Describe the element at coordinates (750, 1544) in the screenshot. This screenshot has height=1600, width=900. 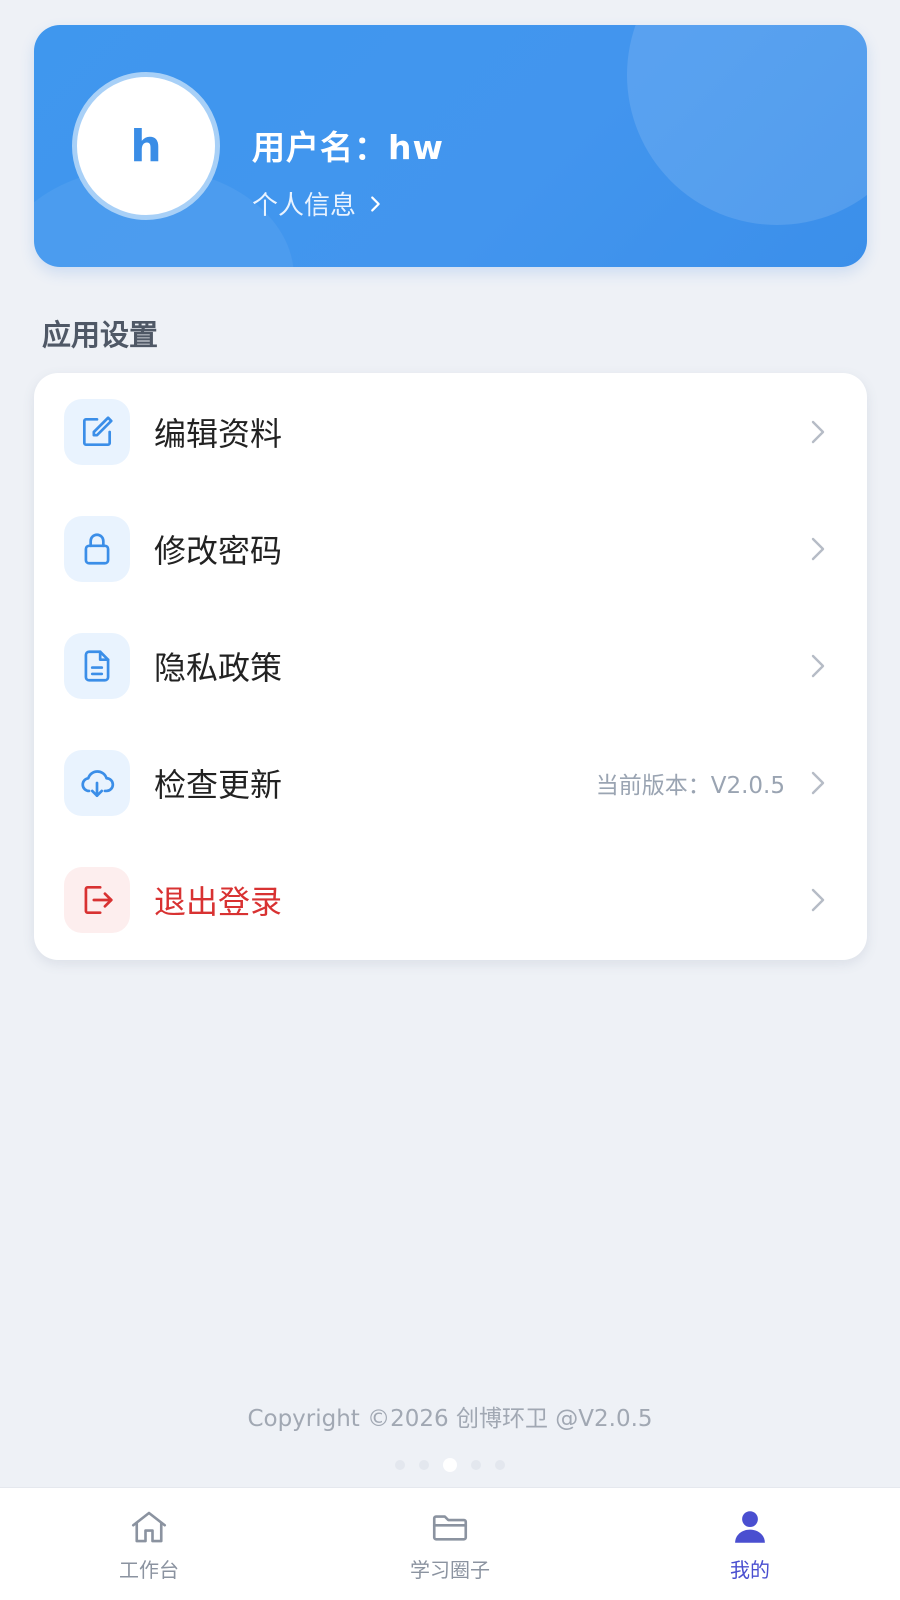
I see `tab-mine: 我的` at that location.